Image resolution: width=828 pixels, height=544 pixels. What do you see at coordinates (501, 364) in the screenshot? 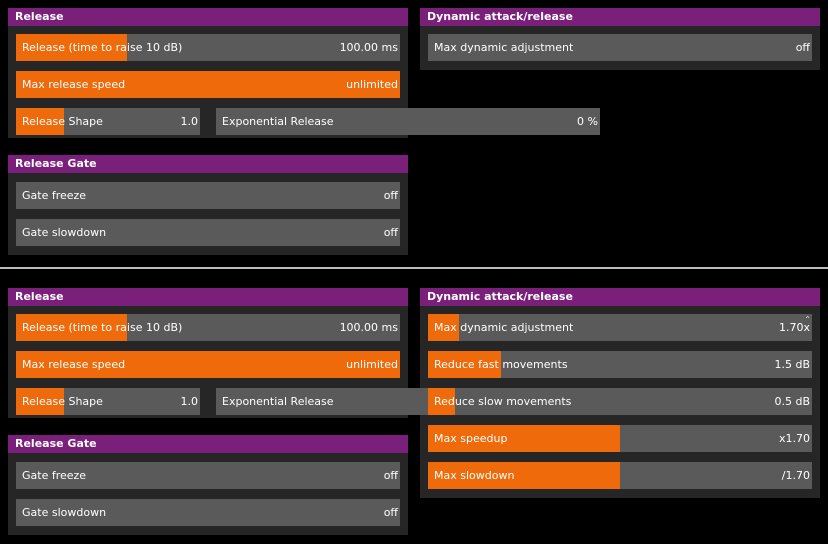
I see `slider-label: Reduce fast movements` at bounding box center [501, 364].